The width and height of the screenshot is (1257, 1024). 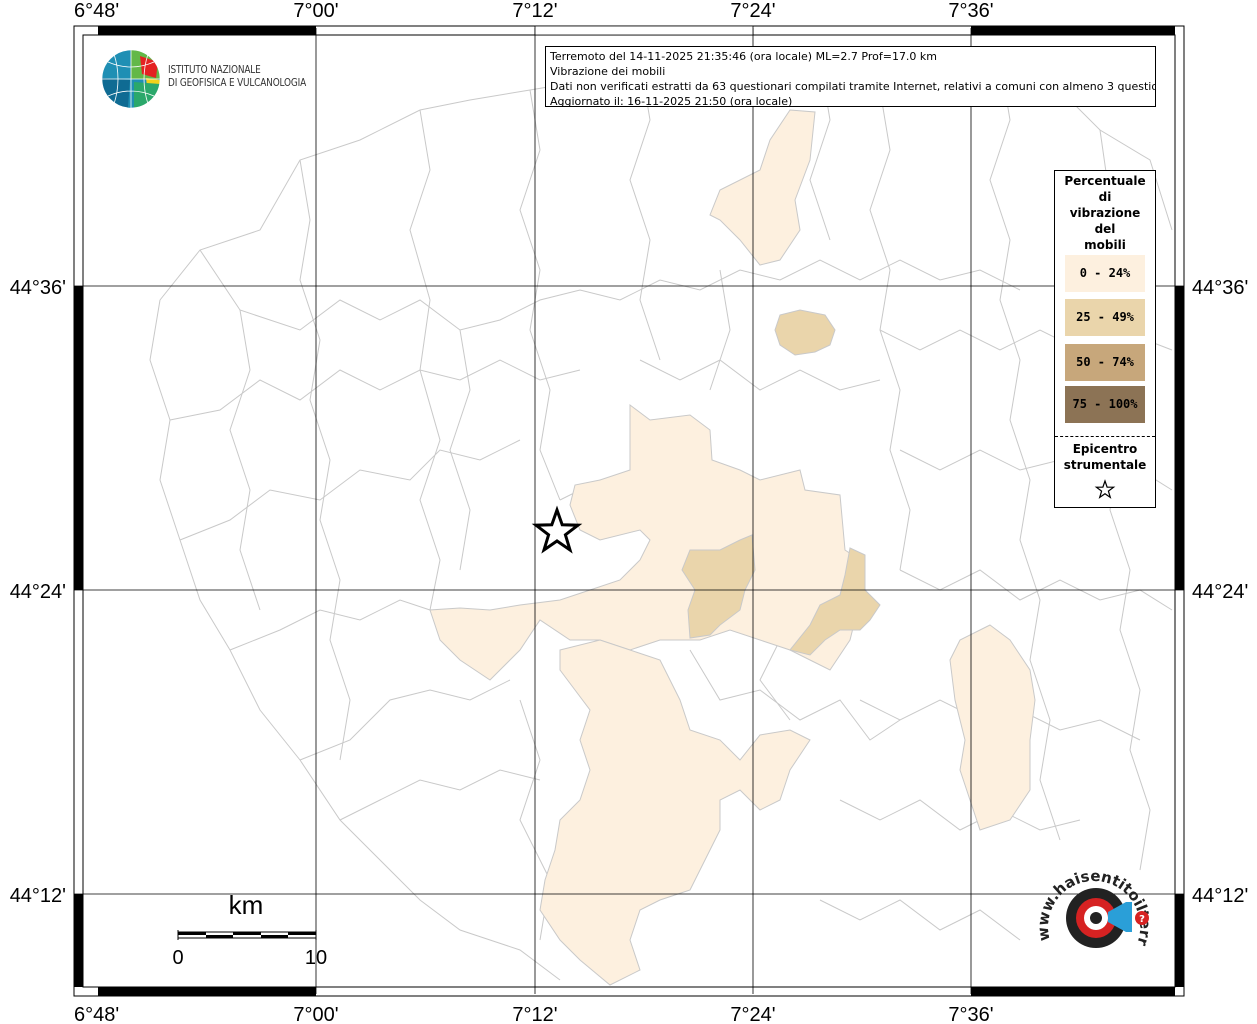 I want to click on logo-line-1: ISTITUTO NAZIONALE, so click(x=214, y=70).